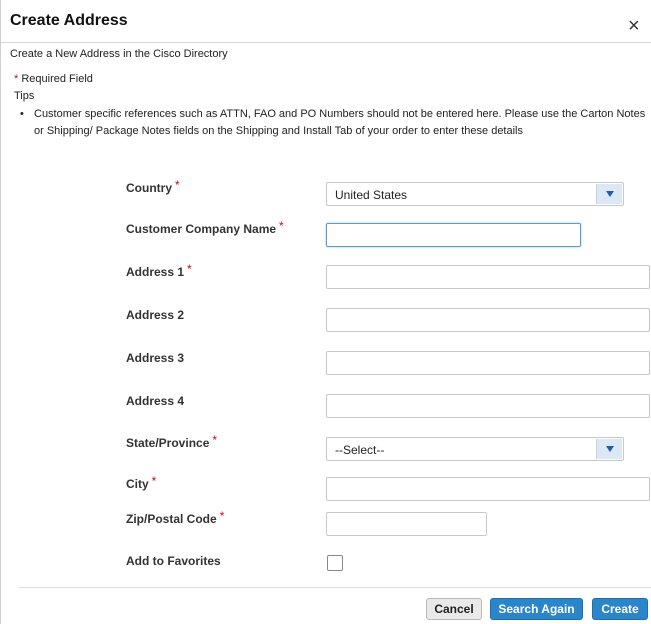 This screenshot has height=624, width=651. What do you see at coordinates (149, 188) in the screenshot?
I see `country-label-text: Country` at bounding box center [149, 188].